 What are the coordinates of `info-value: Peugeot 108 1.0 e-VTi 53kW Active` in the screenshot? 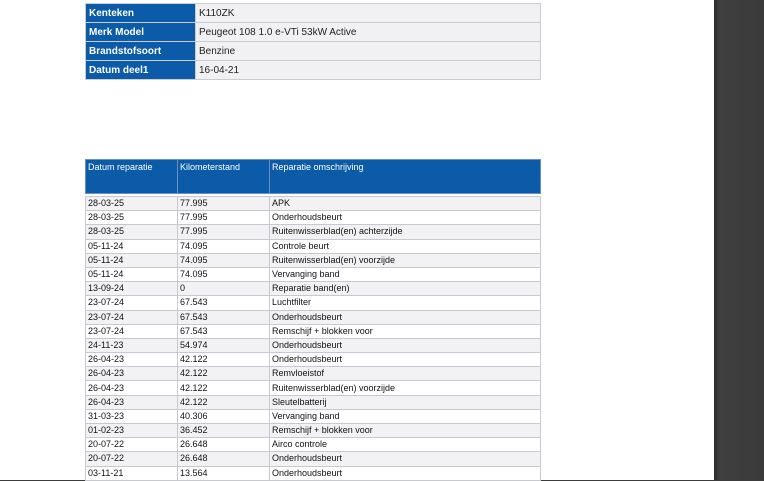 It's located at (368, 32).